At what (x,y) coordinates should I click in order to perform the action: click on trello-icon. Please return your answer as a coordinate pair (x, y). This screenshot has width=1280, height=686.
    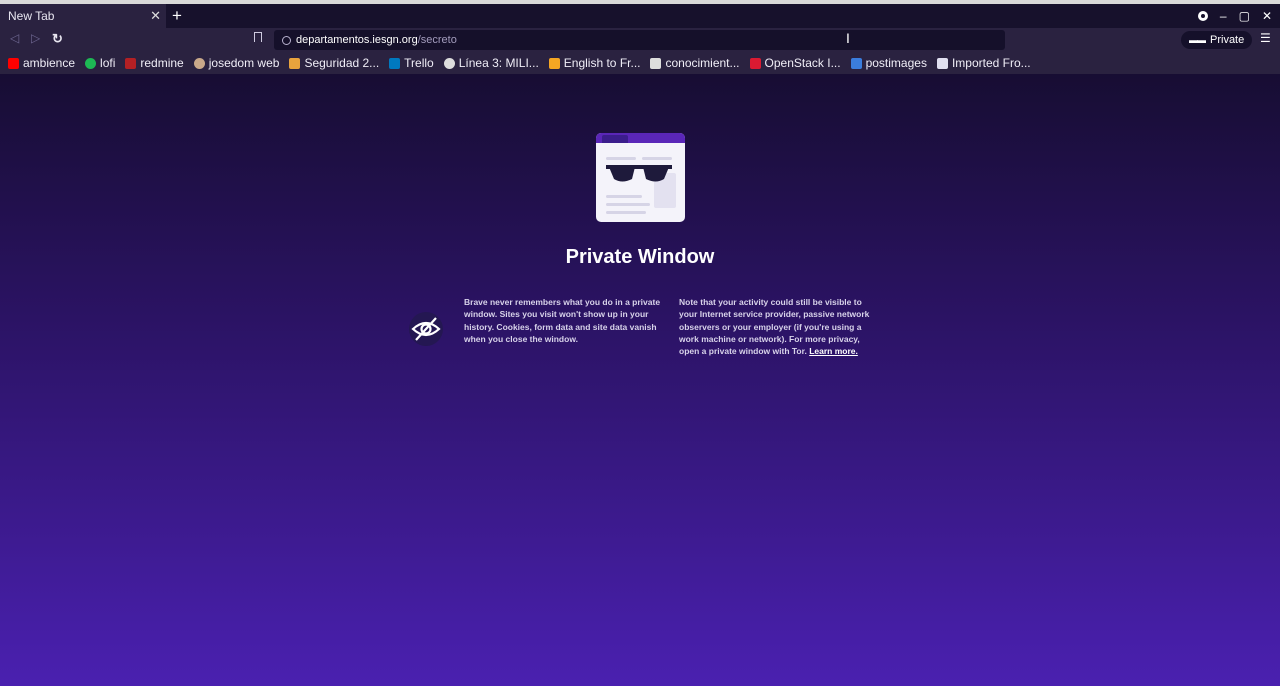
    Looking at the image, I should click on (395, 63).